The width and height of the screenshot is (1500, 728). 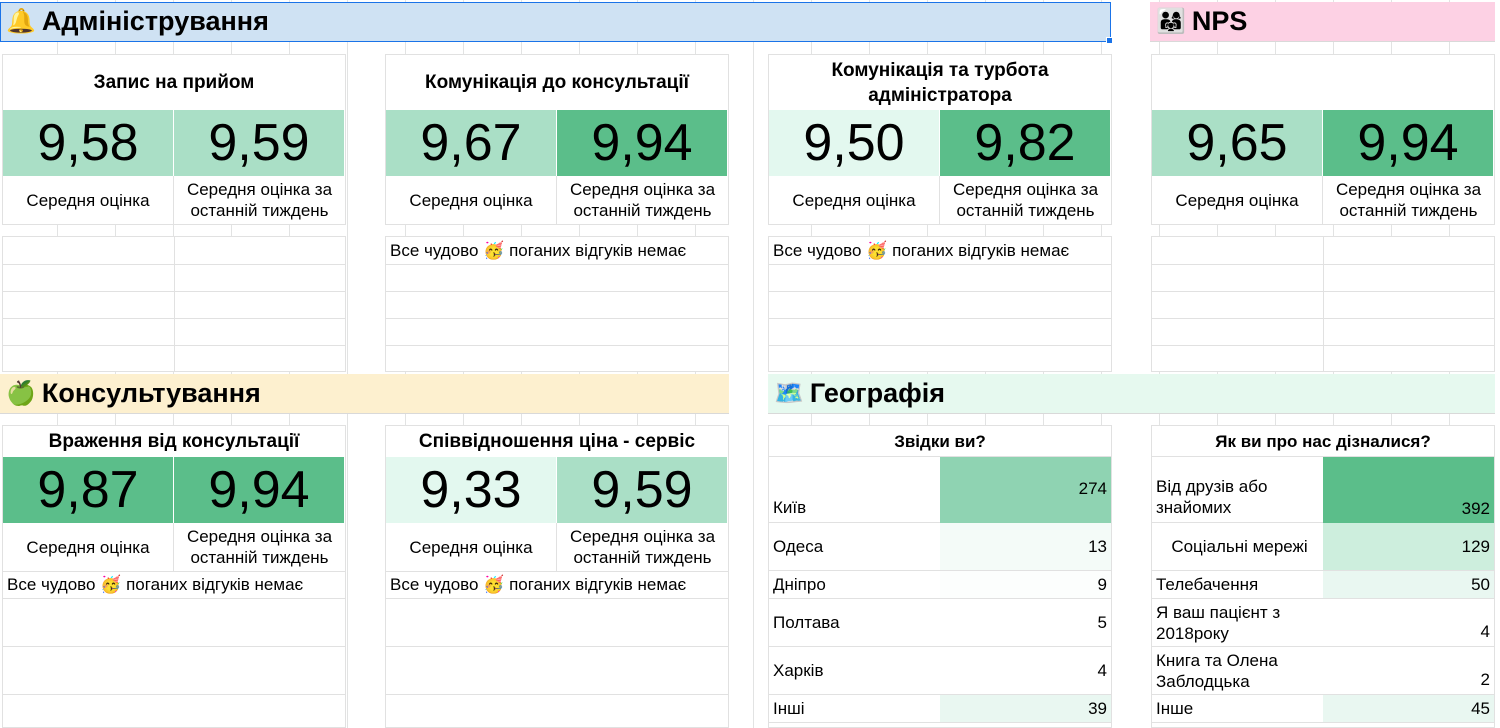 What do you see at coordinates (21, 393) in the screenshot?
I see `apple-icon: 🍏` at bounding box center [21, 393].